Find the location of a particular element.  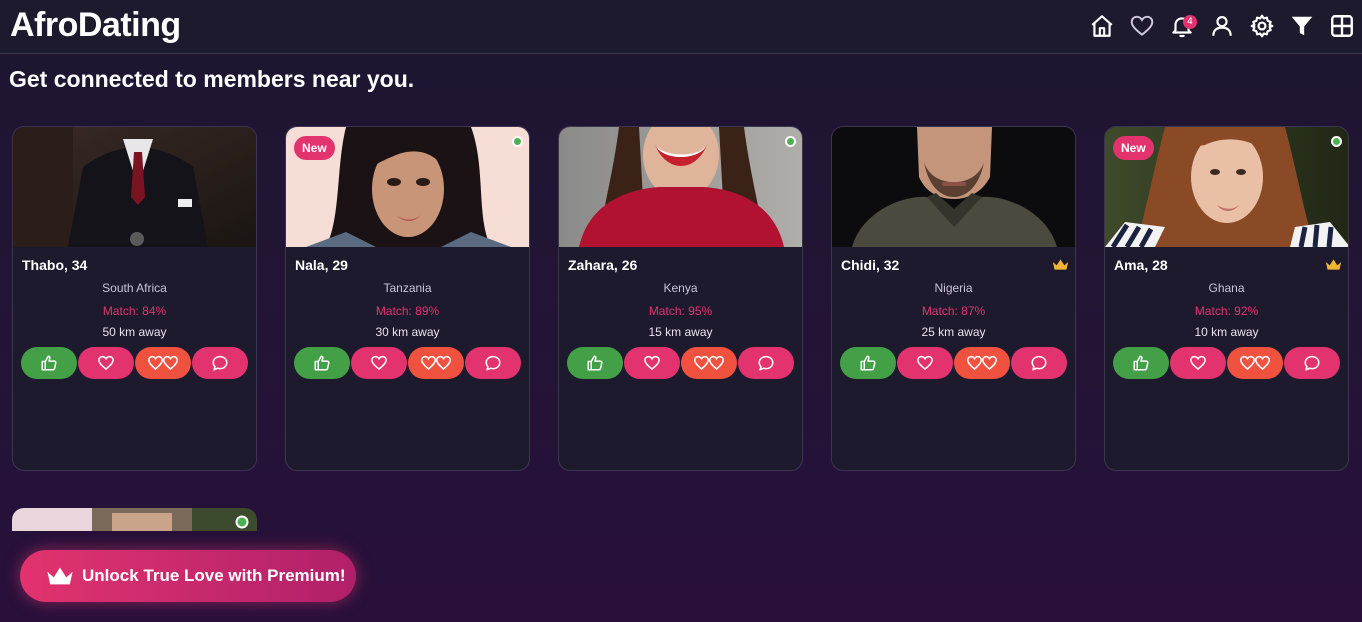

member-match: Match: 87% is located at coordinates (953, 311).